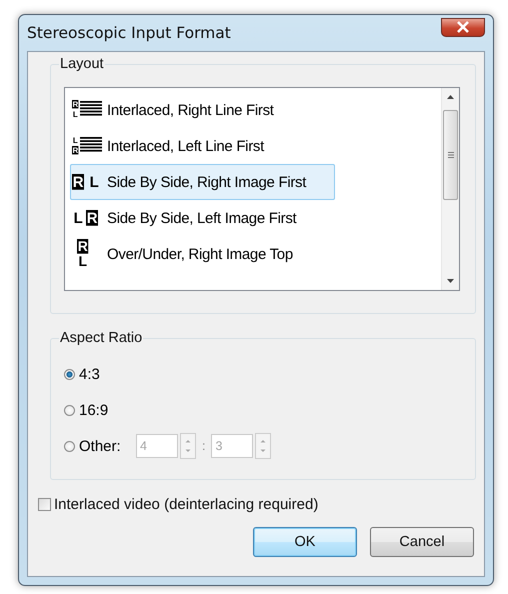 The width and height of the screenshot is (508, 594). I want to click on dialog-button: OK, so click(305, 542).